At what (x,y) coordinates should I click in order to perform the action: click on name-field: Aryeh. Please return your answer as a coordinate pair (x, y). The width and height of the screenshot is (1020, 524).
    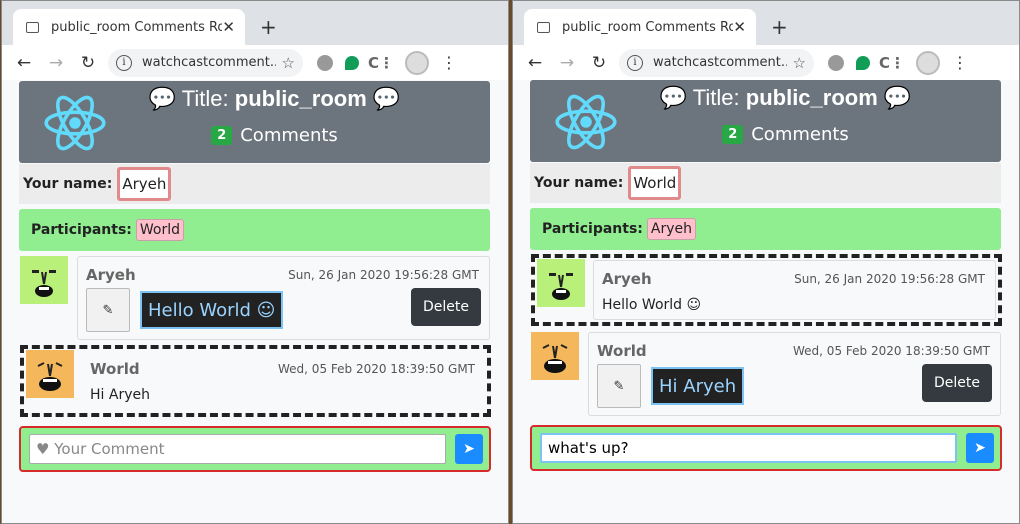
    Looking at the image, I should click on (144, 184).